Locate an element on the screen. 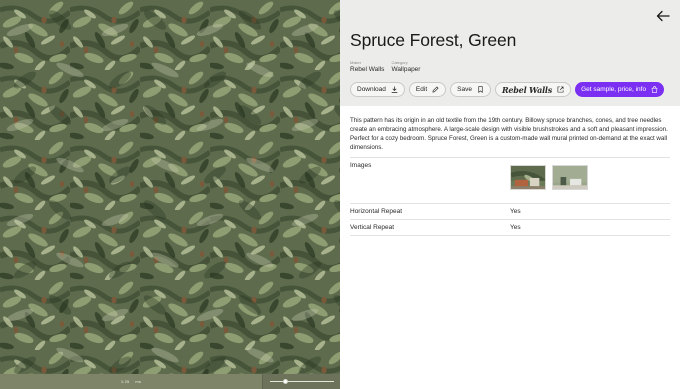 The height and width of the screenshot is (389, 680). shopping-bag-icon is located at coordinates (654, 89).